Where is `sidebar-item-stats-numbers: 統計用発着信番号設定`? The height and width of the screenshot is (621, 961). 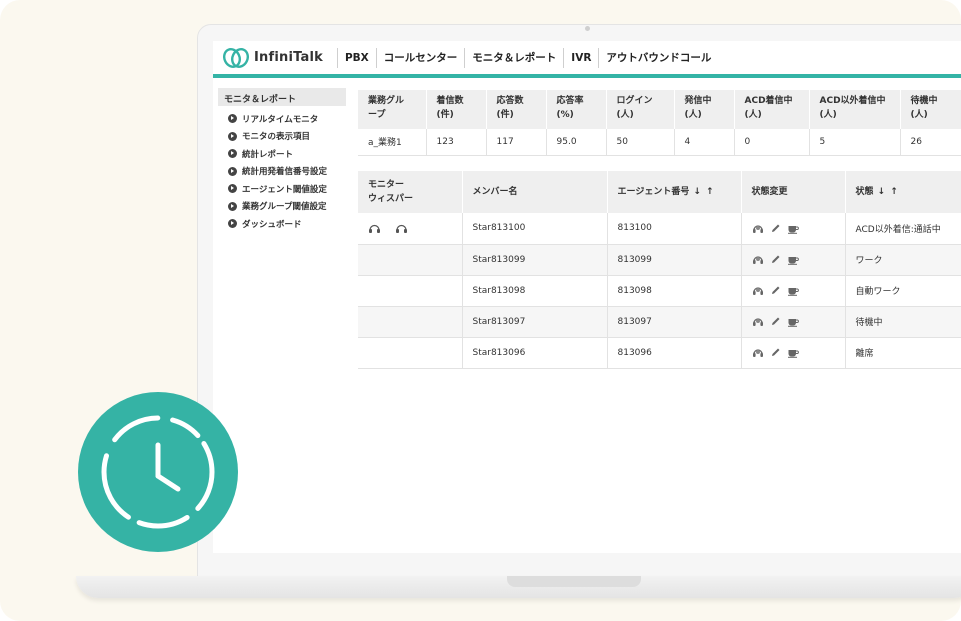 sidebar-item-stats-numbers: 統計用発着信番号設定 is located at coordinates (282, 172).